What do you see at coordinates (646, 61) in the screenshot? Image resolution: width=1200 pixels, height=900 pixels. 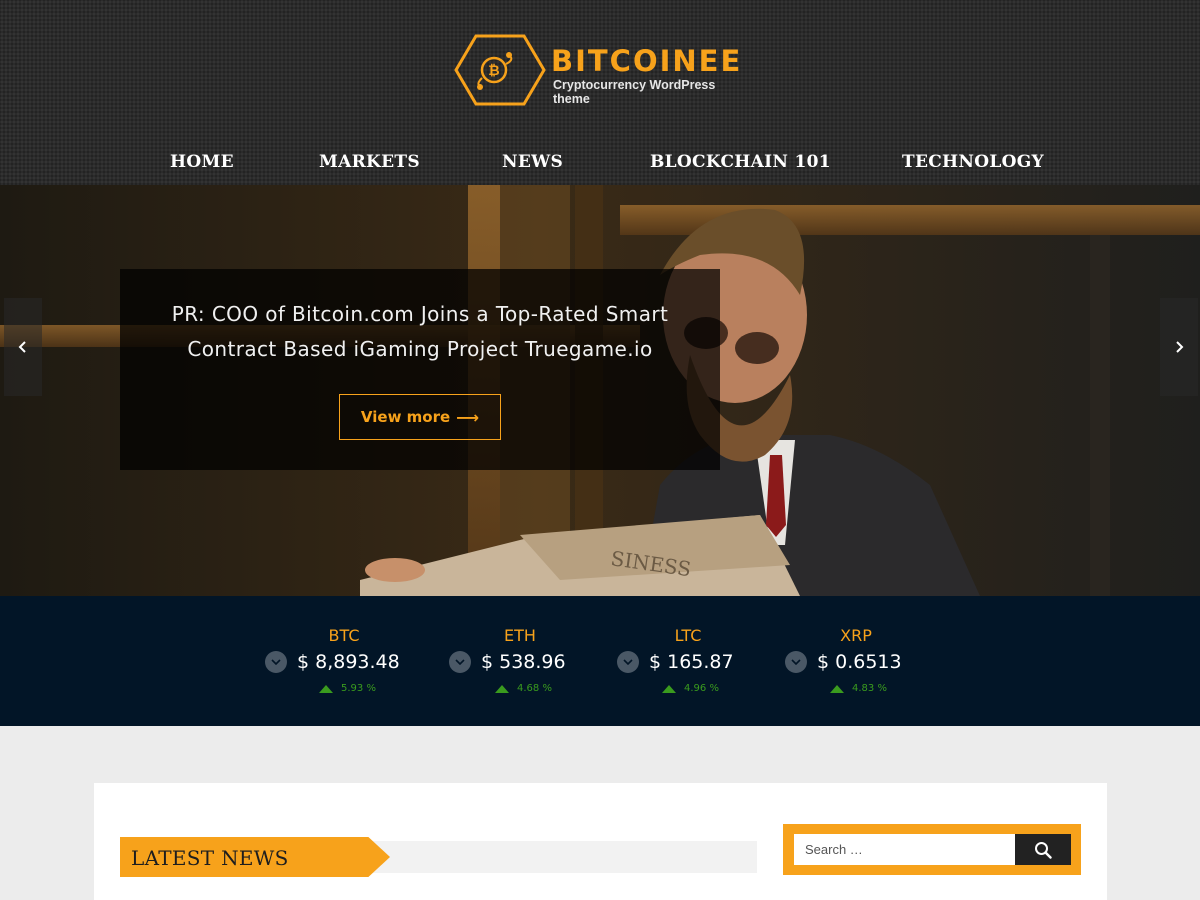 I see `site-title: BITCOINEE` at bounding box center [646, 61].